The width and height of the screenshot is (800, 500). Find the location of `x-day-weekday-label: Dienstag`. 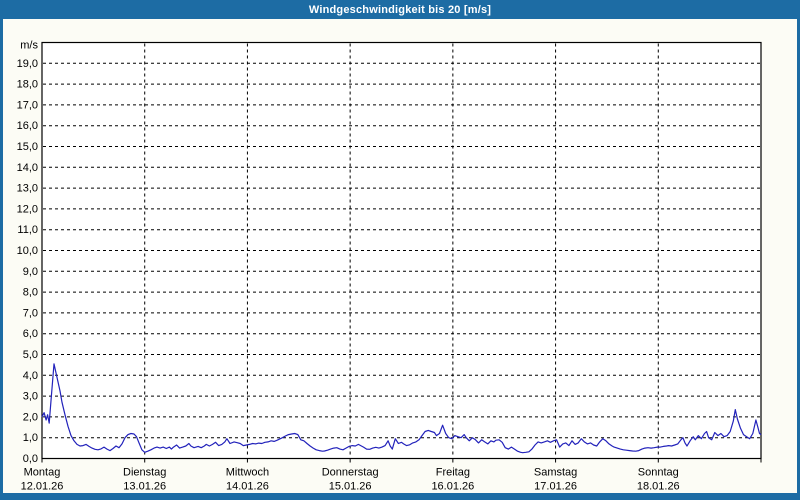

x-day-weekday-label: Dienstag is located at coordinates (144, 473).